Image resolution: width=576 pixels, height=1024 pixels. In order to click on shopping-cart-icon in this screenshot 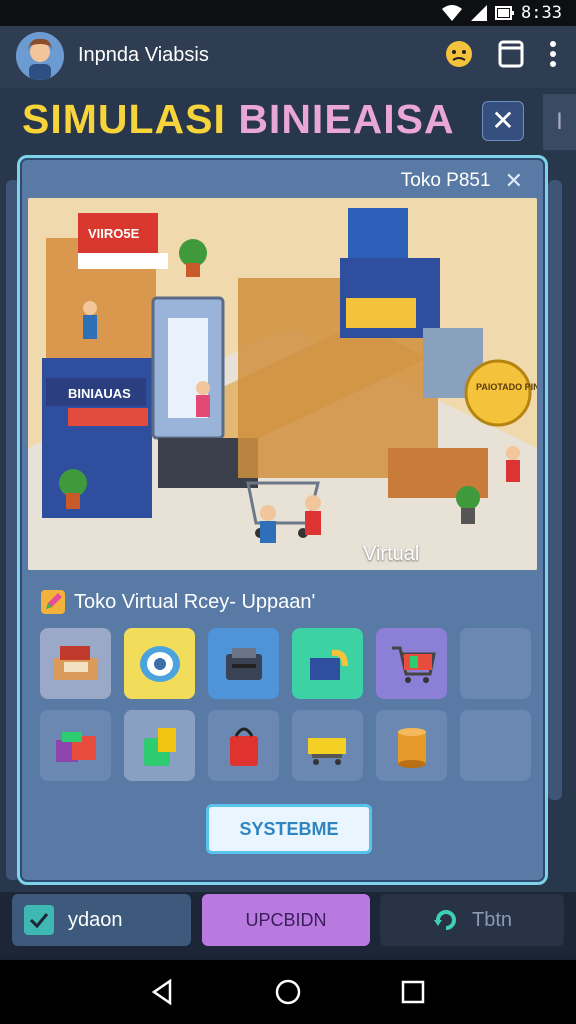, I will do `click(413, 664)`.